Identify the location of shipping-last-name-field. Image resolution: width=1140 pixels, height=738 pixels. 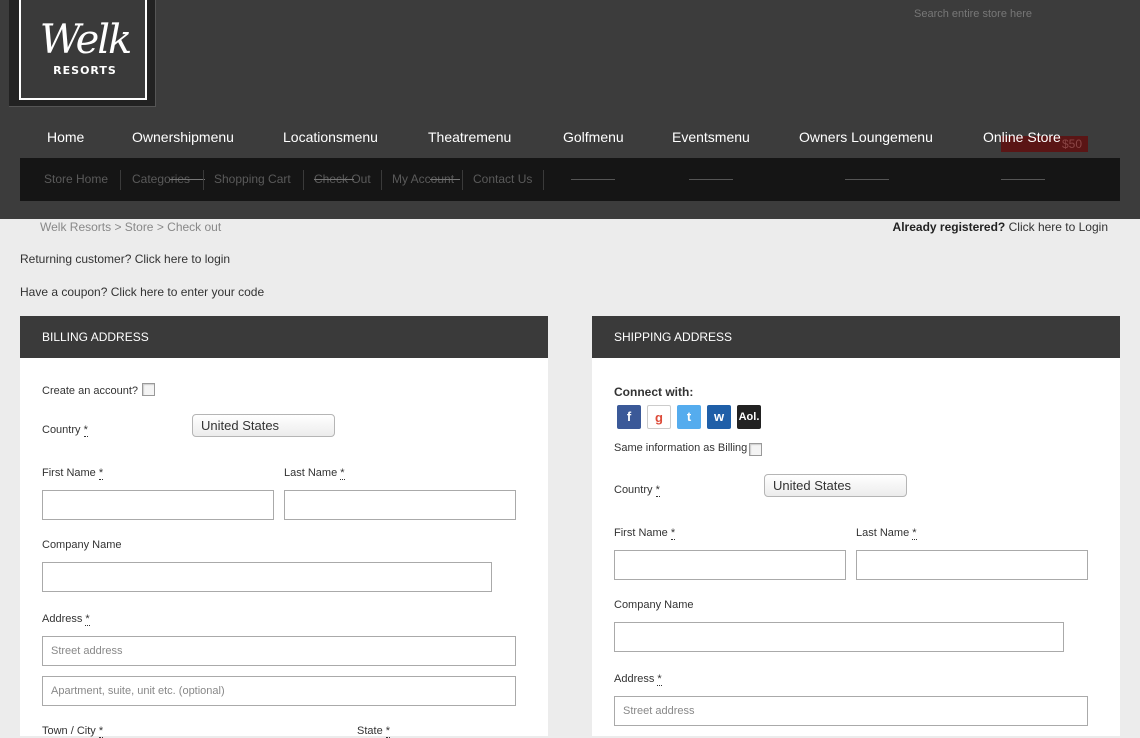
(972, 565).